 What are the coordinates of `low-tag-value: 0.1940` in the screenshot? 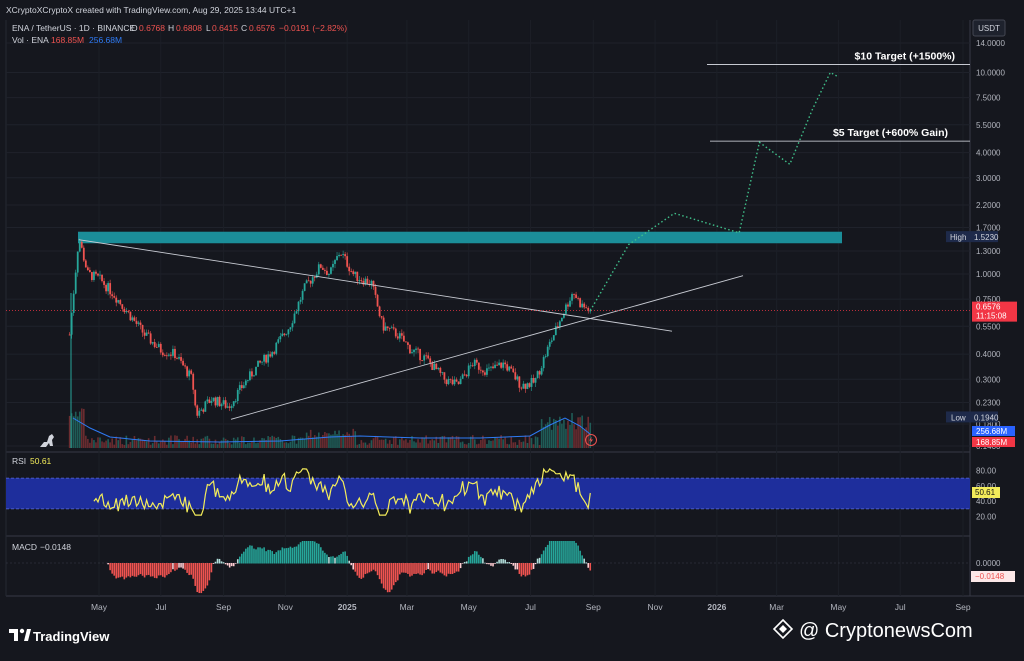 It's located at (986, 417).